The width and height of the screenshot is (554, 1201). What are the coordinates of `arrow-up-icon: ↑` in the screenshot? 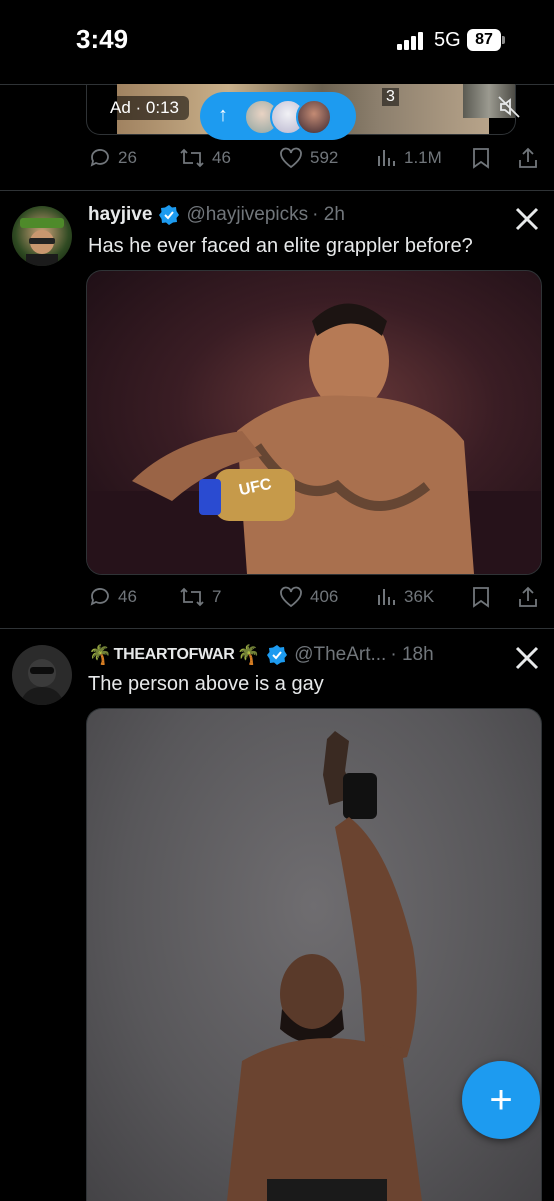 It's located at (223, 115).